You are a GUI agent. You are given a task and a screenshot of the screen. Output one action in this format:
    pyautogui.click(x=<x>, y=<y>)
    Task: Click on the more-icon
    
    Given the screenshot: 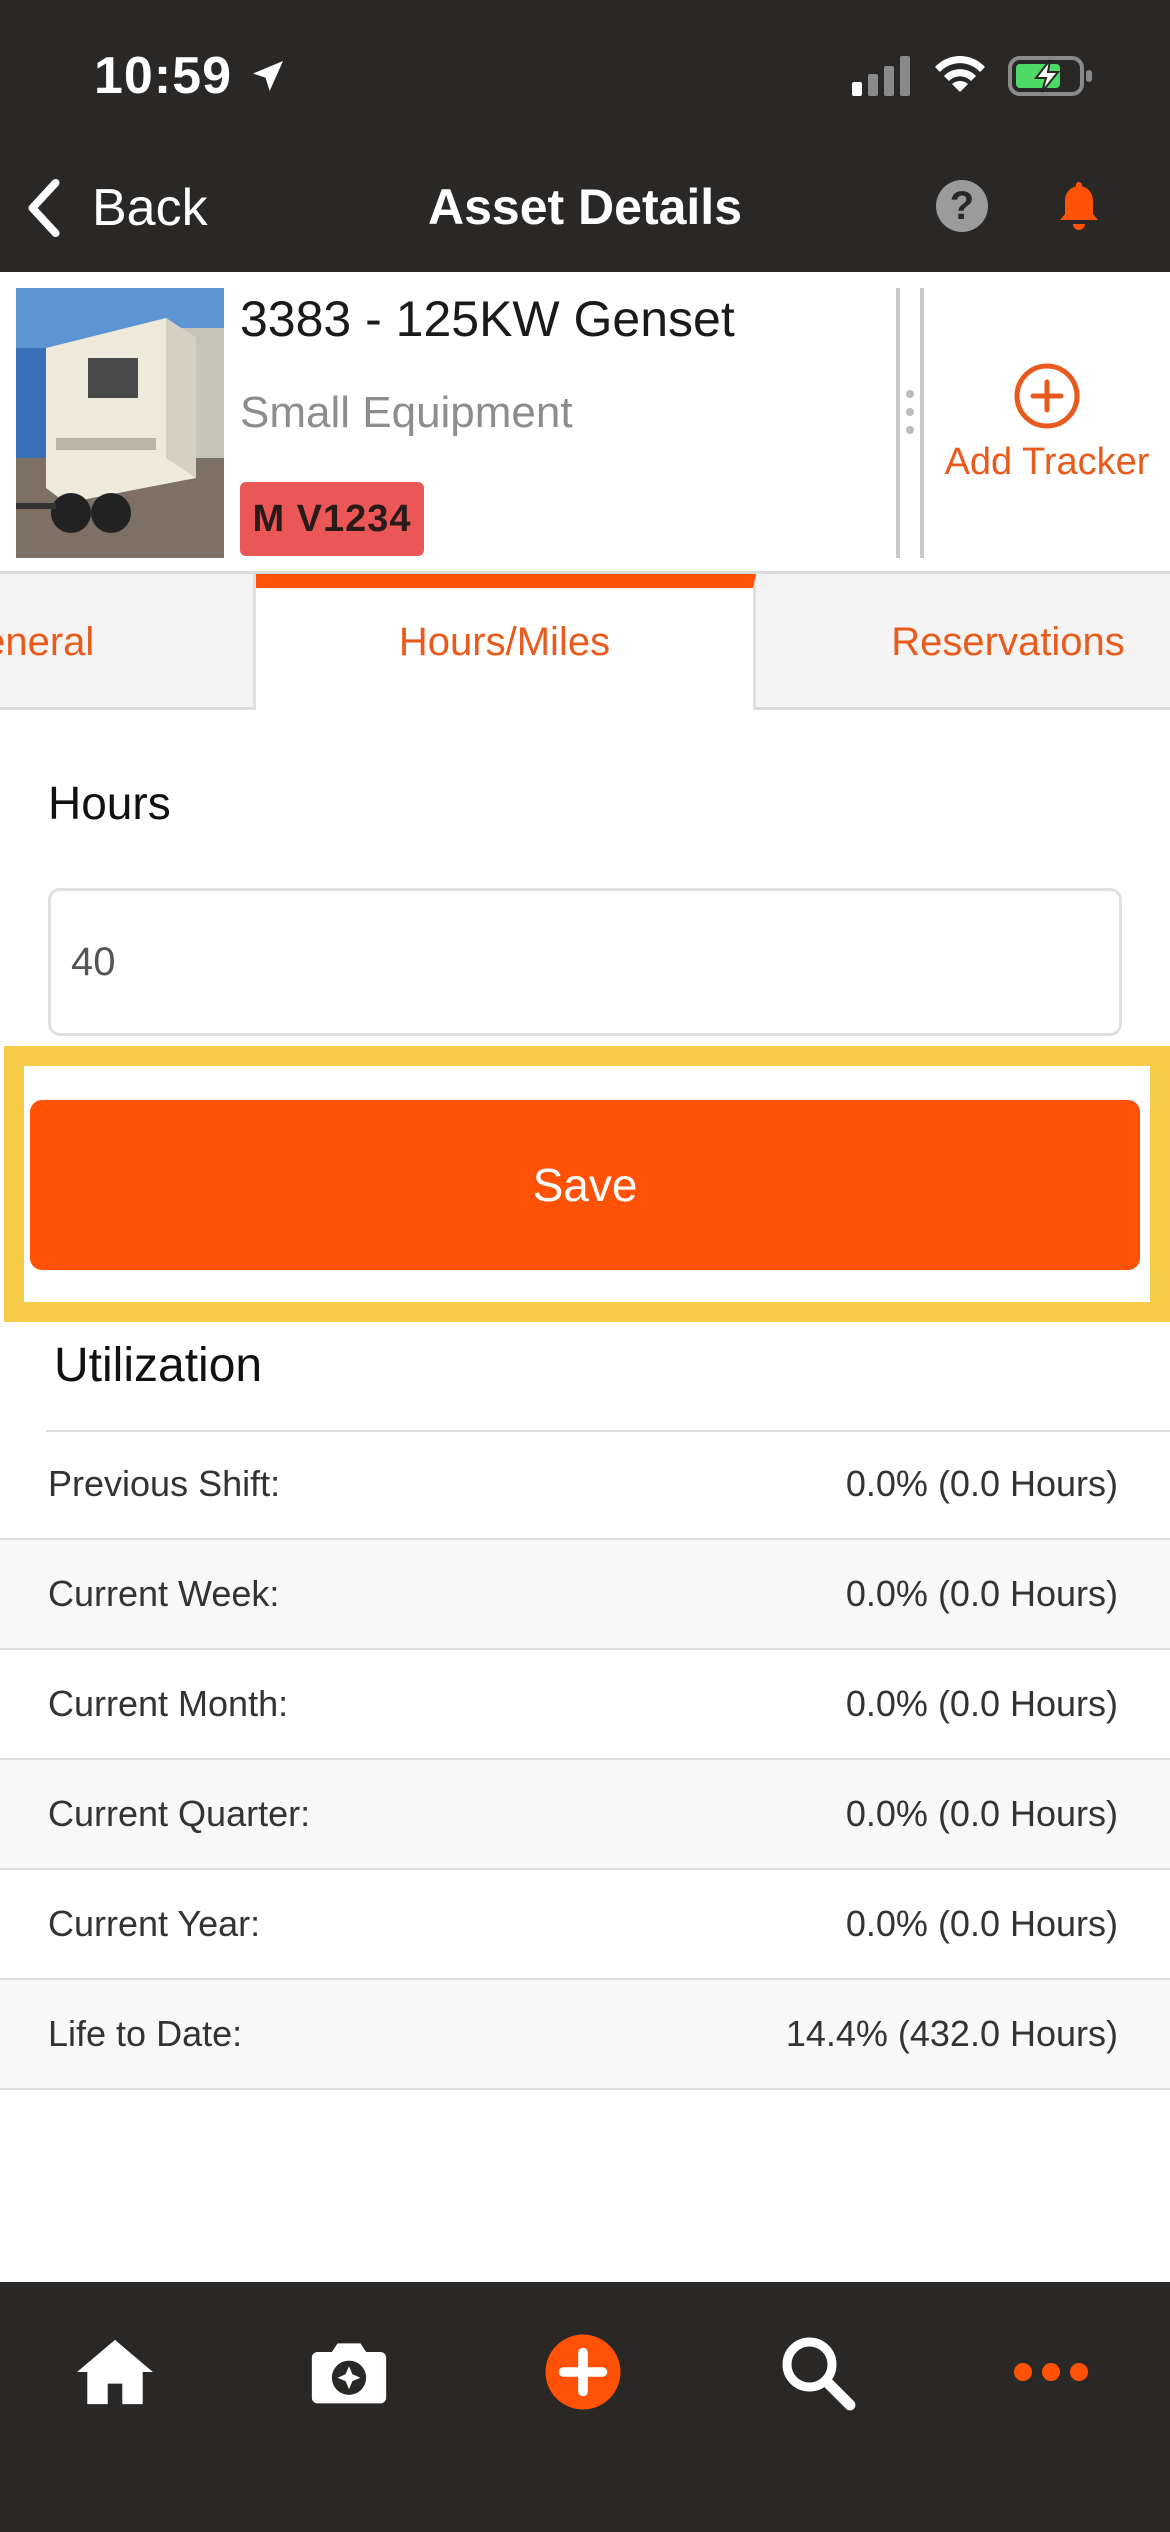 What is the action you would take?
    pyautogui.click(x=1051, y=2372)
    